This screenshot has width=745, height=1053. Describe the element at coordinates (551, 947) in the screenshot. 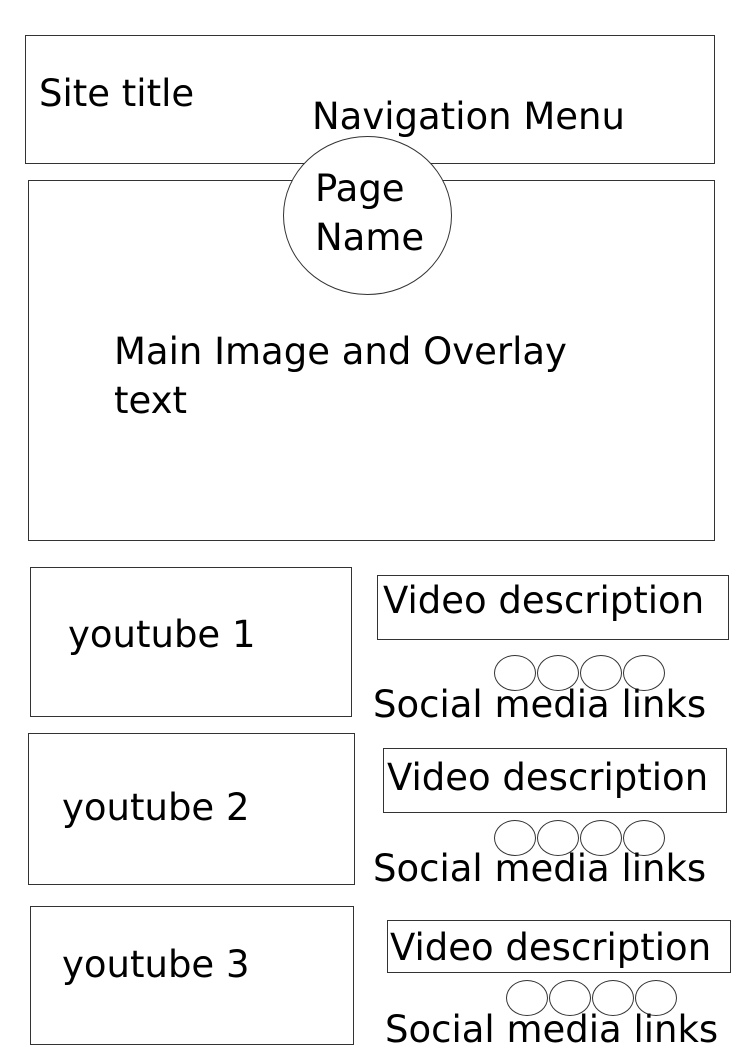

I see `video-description-3: Video description` at that location.